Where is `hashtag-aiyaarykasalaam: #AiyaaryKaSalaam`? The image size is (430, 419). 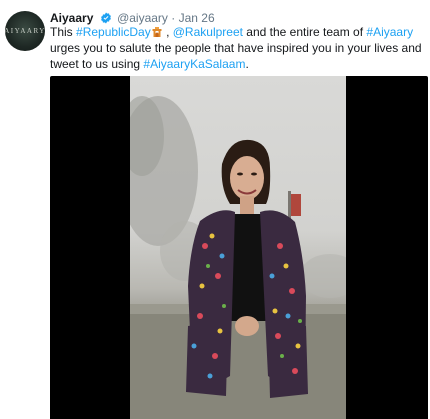
hashtag-aiyaarykasalaam: #AiyaaryKaSalaam is located at coordinates (194, 64).